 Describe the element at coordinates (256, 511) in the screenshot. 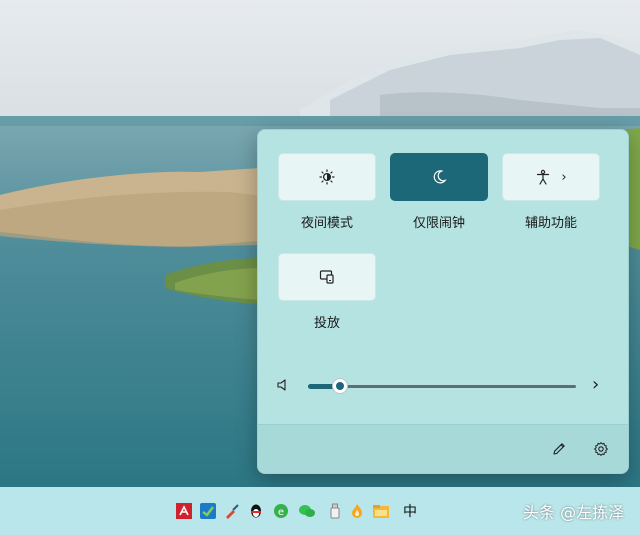

I see `qq-penguin-icon` at that location.